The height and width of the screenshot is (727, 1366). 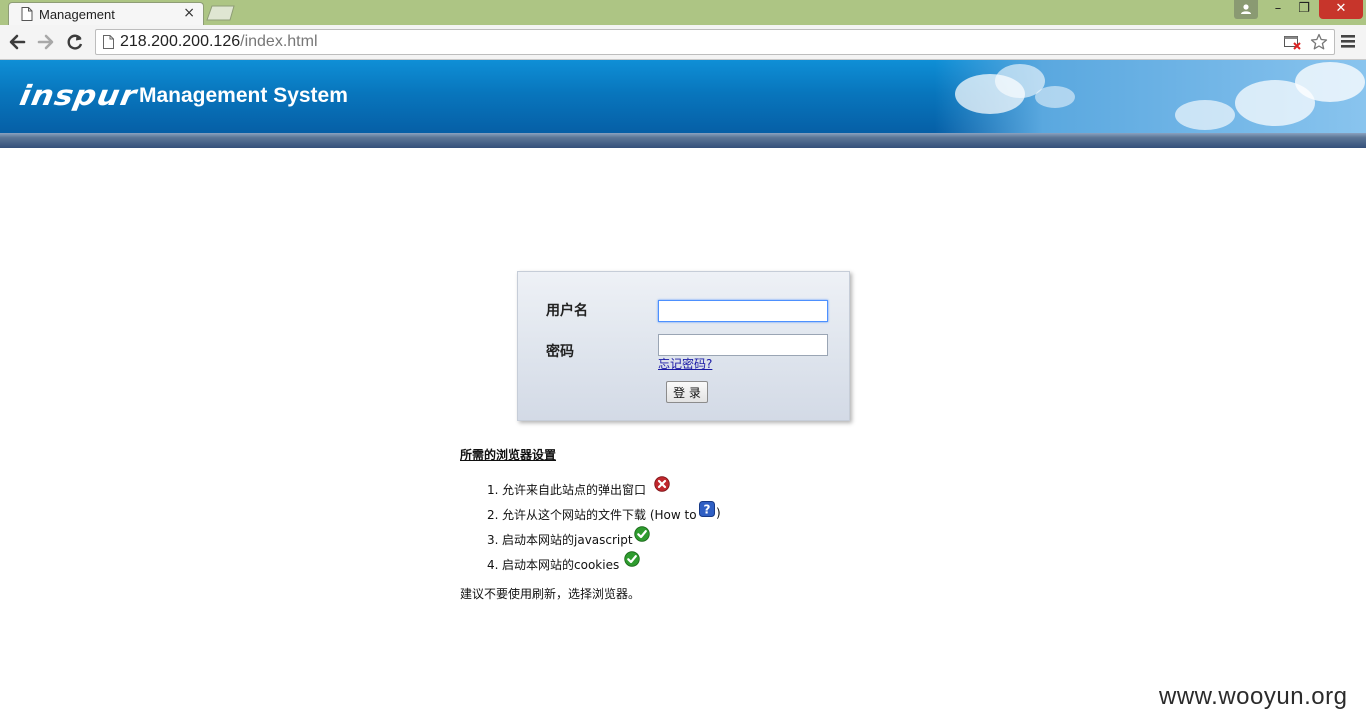 What do you see at coordinates (687, 392) in the screenshot?
I see `login-button: 登 录` at bounding box center [687, 392].